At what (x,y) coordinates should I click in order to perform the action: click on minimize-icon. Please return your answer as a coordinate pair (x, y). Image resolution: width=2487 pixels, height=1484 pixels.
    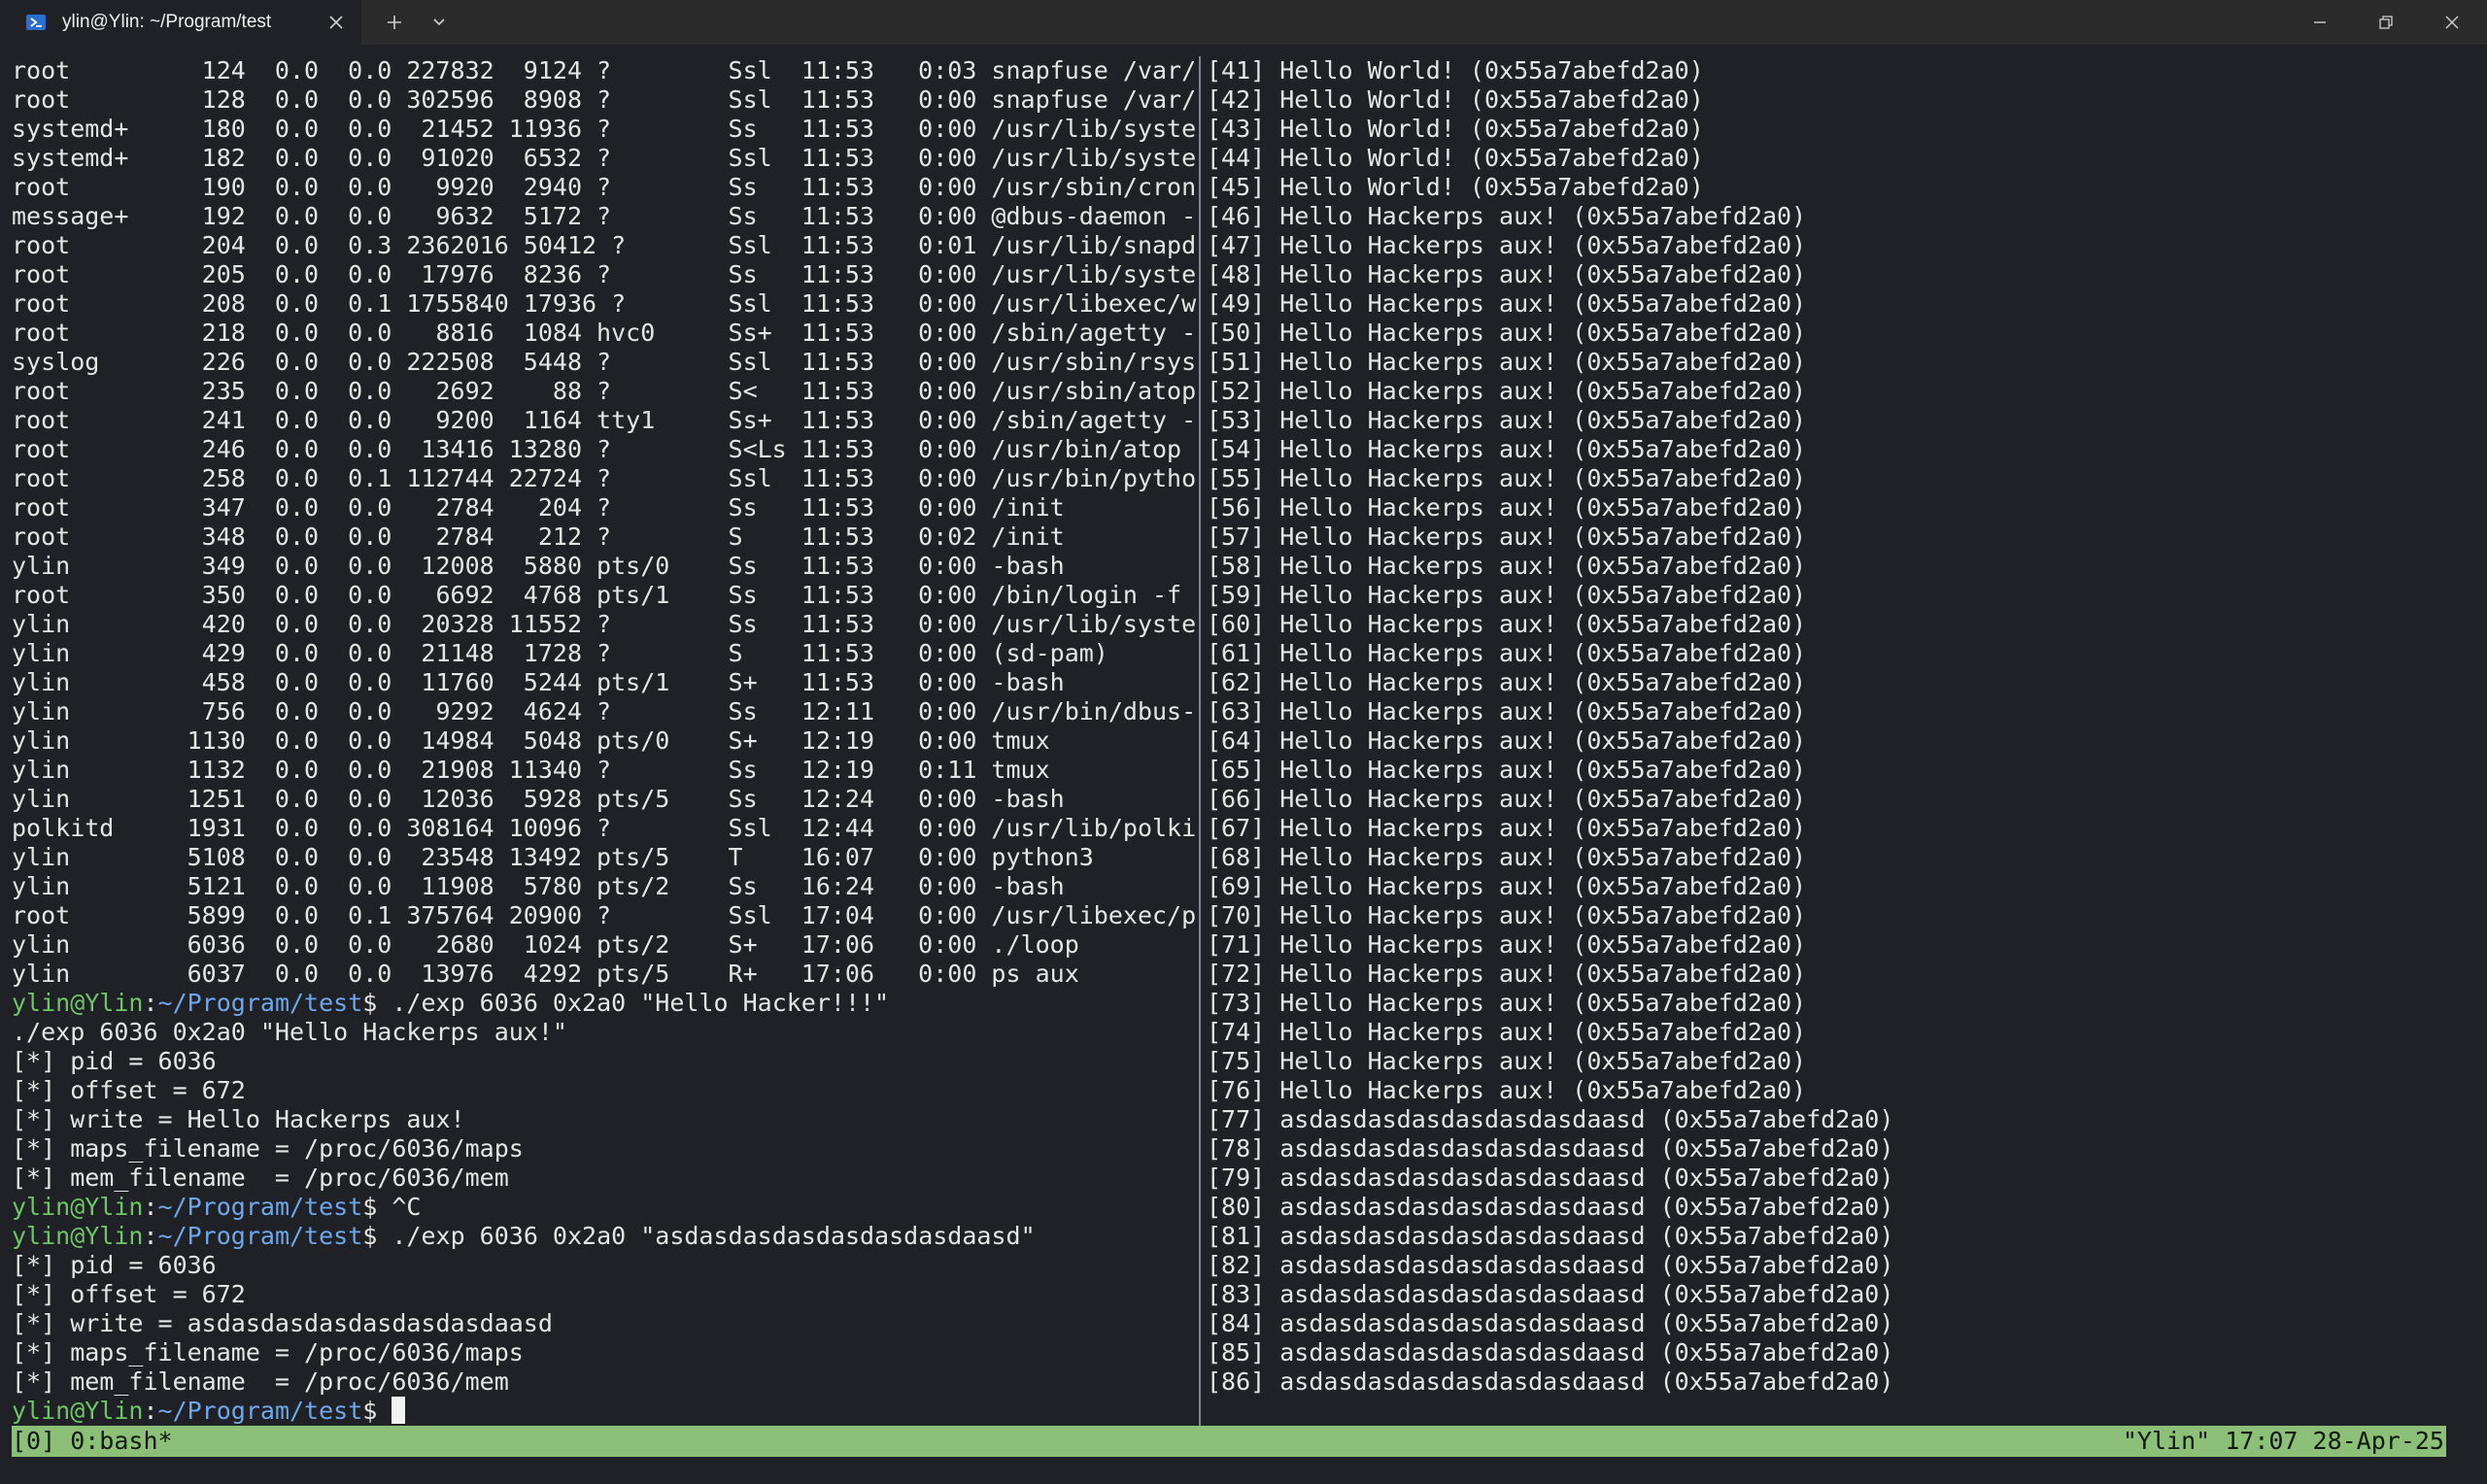
    Looking at the image, I should click on (2320, 22).